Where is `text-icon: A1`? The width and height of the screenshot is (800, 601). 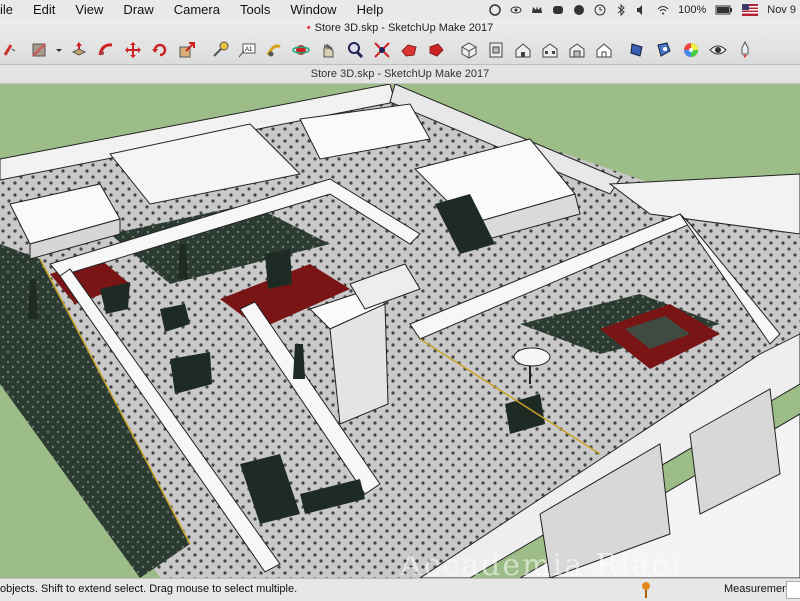
text-icon: A1 is located at coordinates (247, 50).